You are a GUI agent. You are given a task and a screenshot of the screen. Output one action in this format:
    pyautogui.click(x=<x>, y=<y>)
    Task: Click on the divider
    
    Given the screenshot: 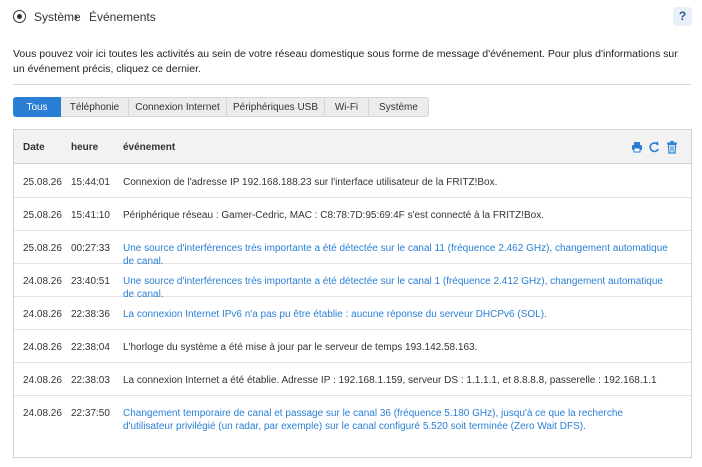 What is the action you would take?
    pyautogui.click(x=352, y=84)
    